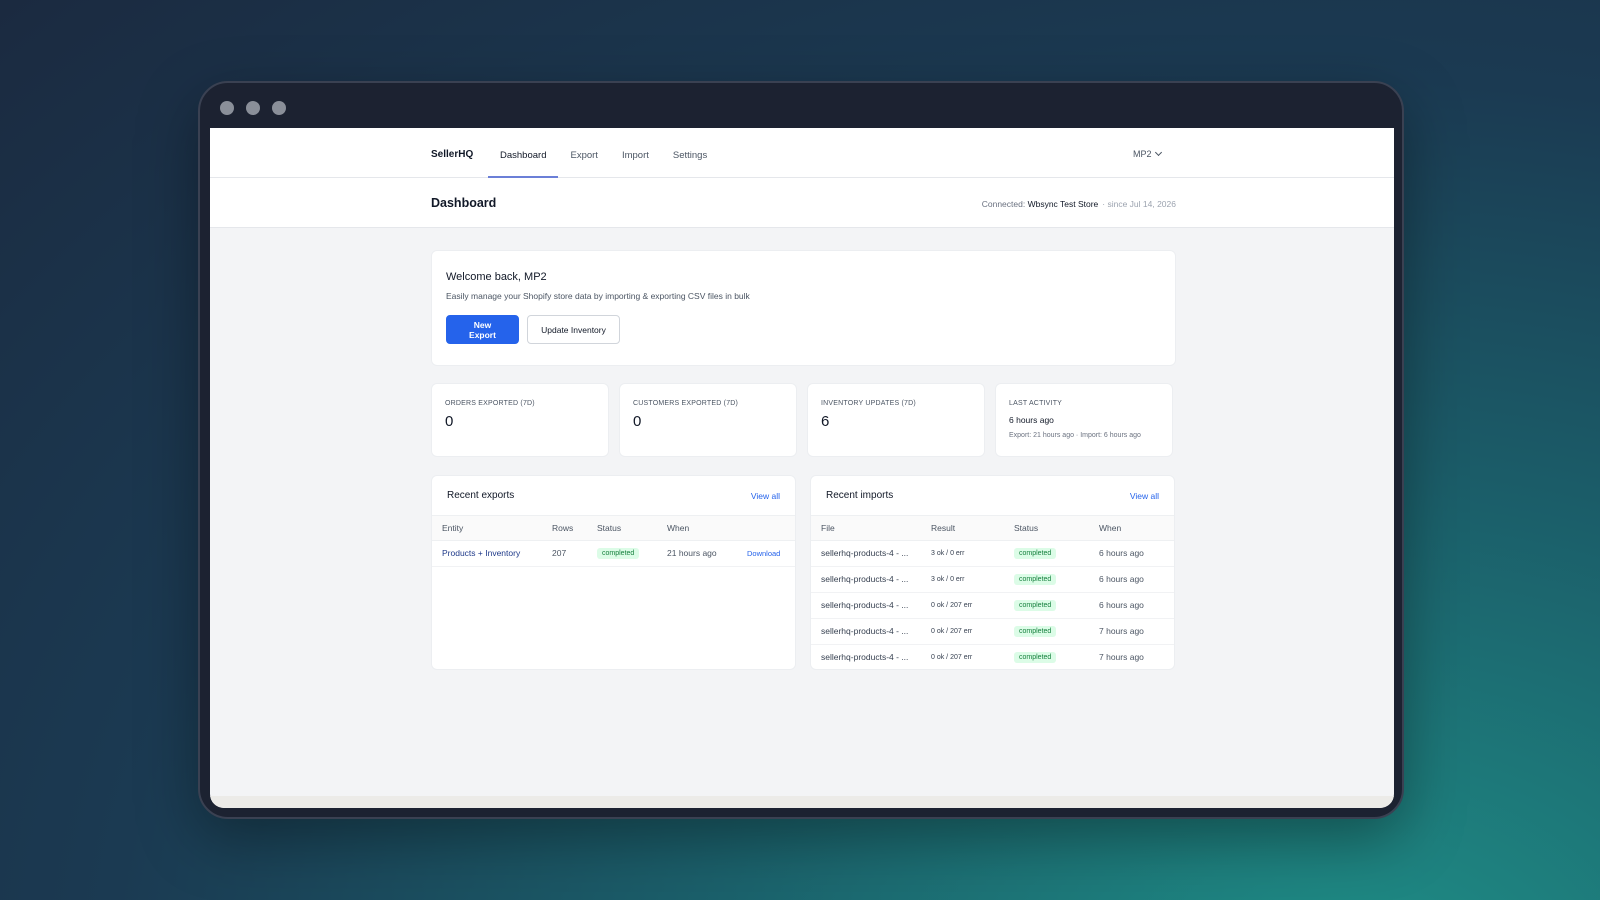 This screenshot has width=1600, height=900. I want to click on view-all-imports-link: View all, so click(1144, 496).